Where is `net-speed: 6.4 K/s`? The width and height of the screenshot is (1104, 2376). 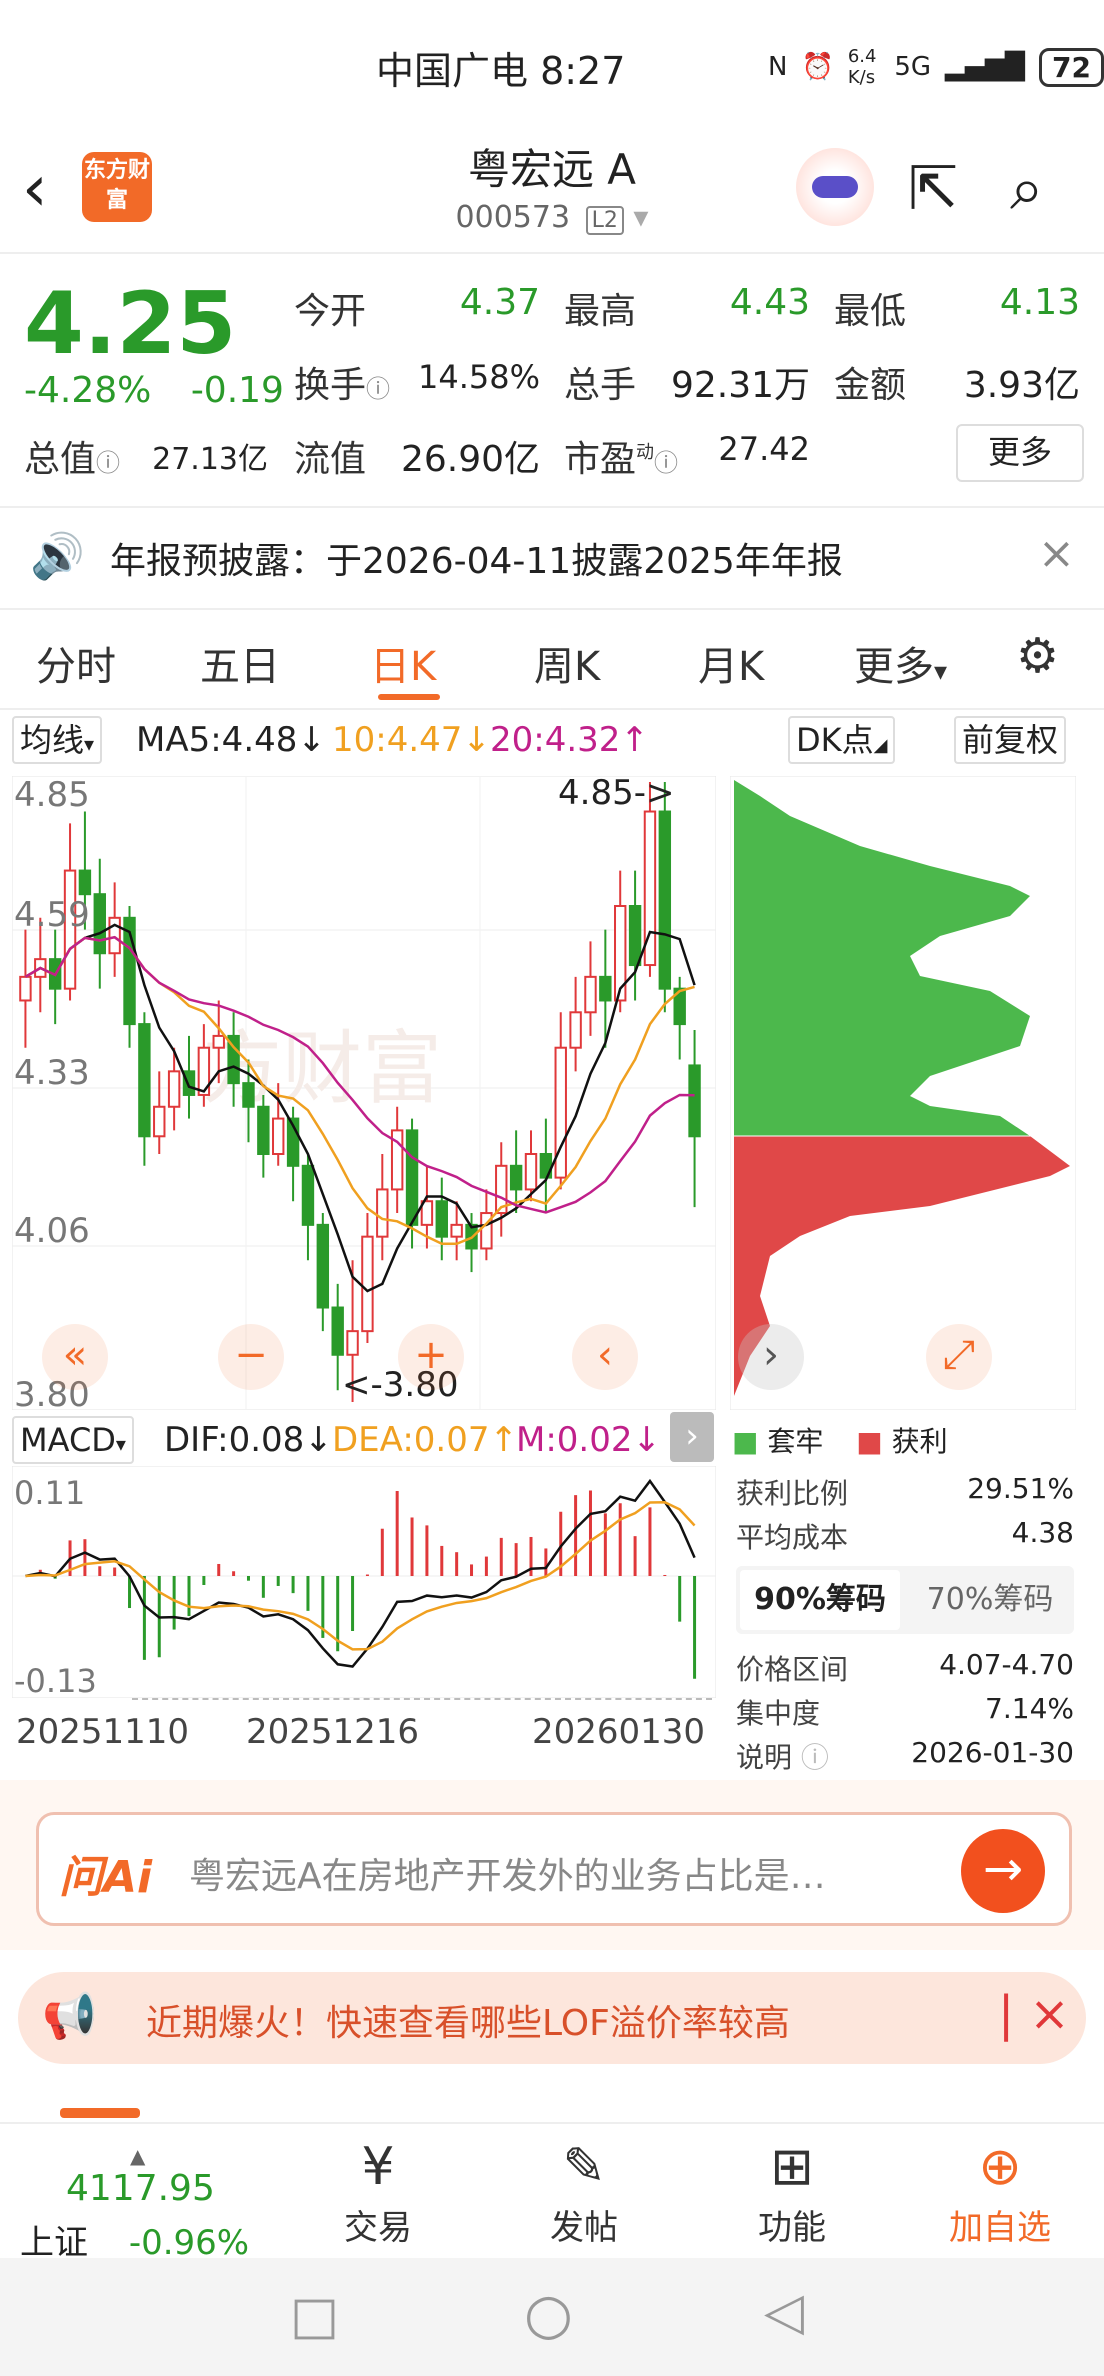
net-speed: 6.4 K/s is located at coordinates (862, 67).